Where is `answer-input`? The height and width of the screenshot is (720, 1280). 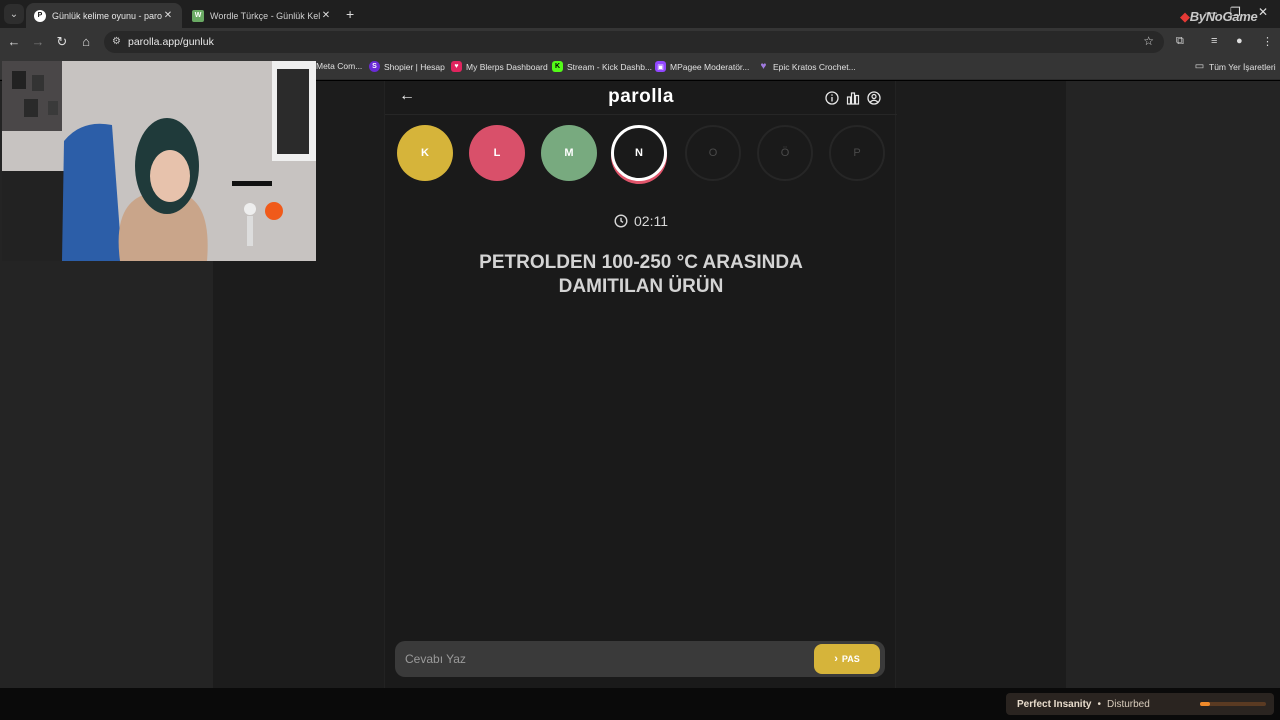 answer-input is located at coordinates (600, 659).